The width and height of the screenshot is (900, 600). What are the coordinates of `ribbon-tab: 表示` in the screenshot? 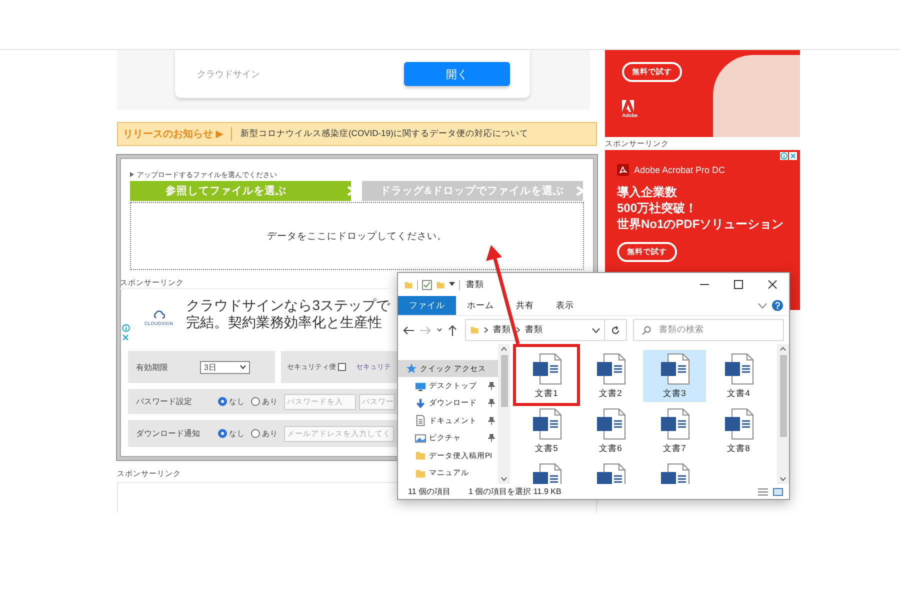 It's located at (565, 305).